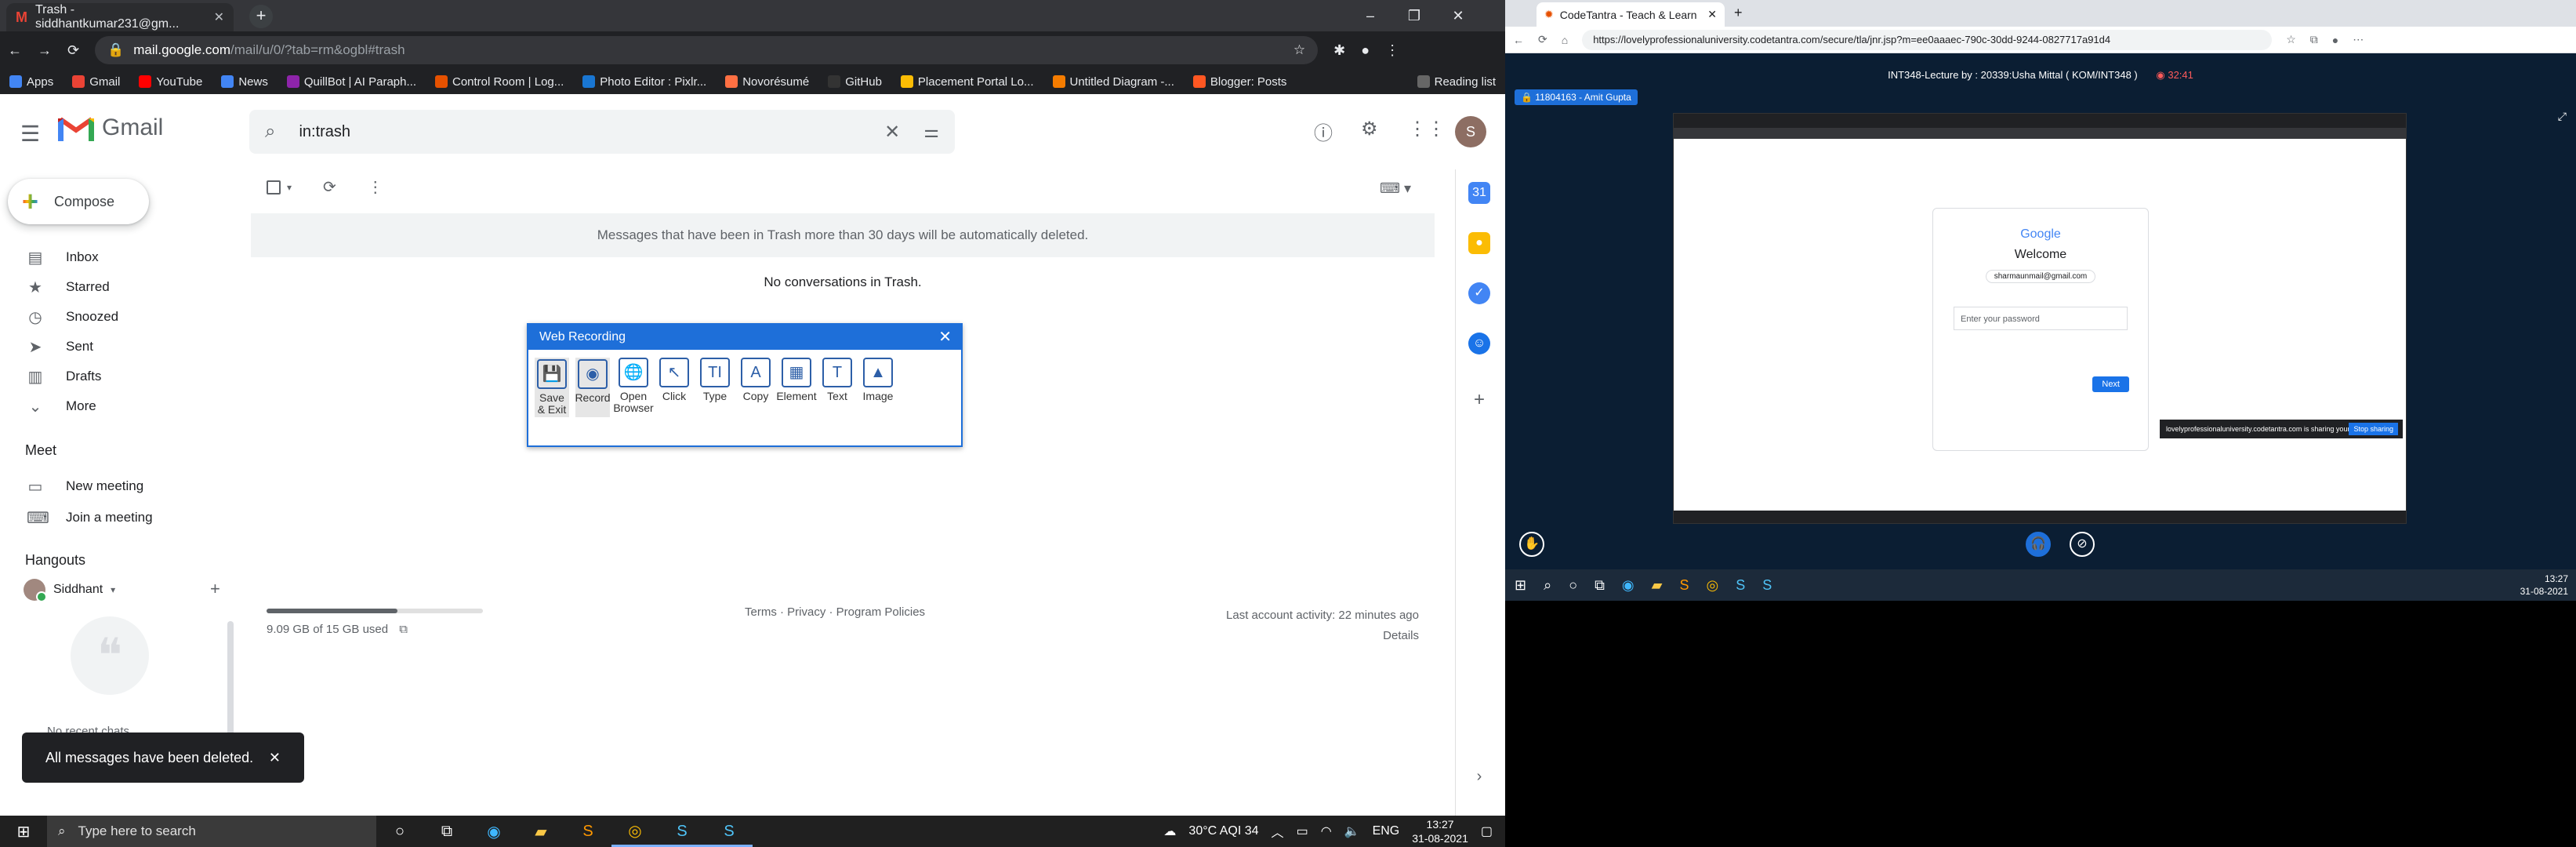 This screenshot has width=2576, height=847. Describe the element at coordinates (31, 82) in the screenshot. I see `bookmark-item: Apps` at that location.